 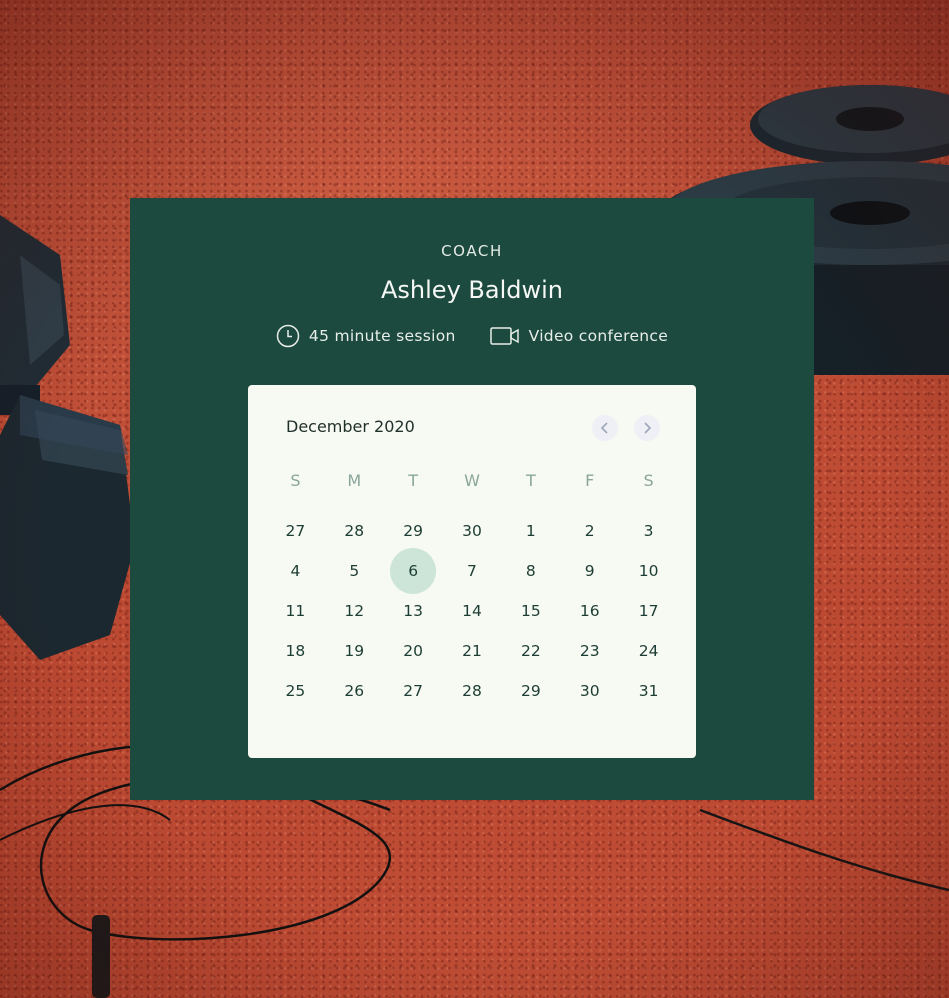 What do you see at coordinates (350, 426) in the screenshot?
I see `calendar-month-label: December 2020` at bounding box center [350, 426].